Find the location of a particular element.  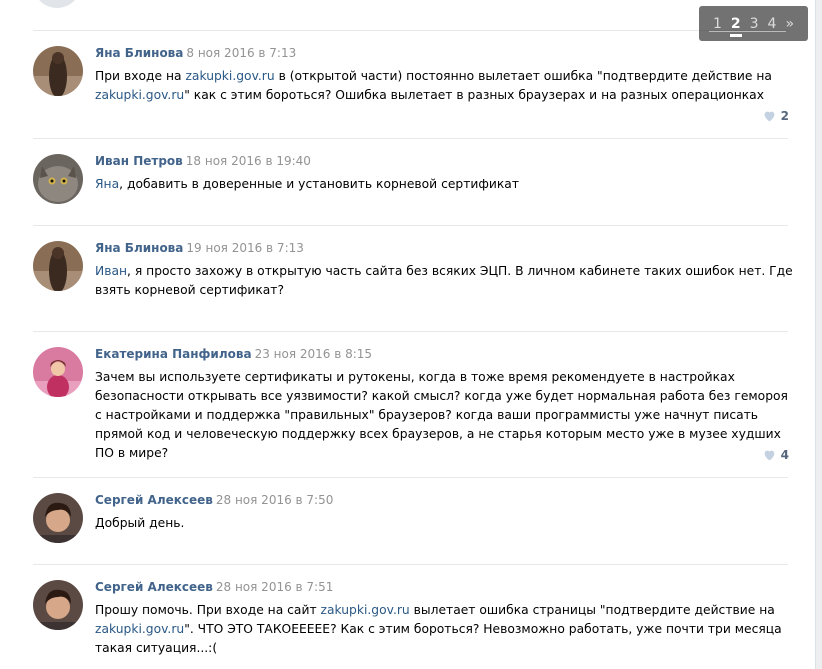

like-count: 4 is located at coordinates (784, 455).